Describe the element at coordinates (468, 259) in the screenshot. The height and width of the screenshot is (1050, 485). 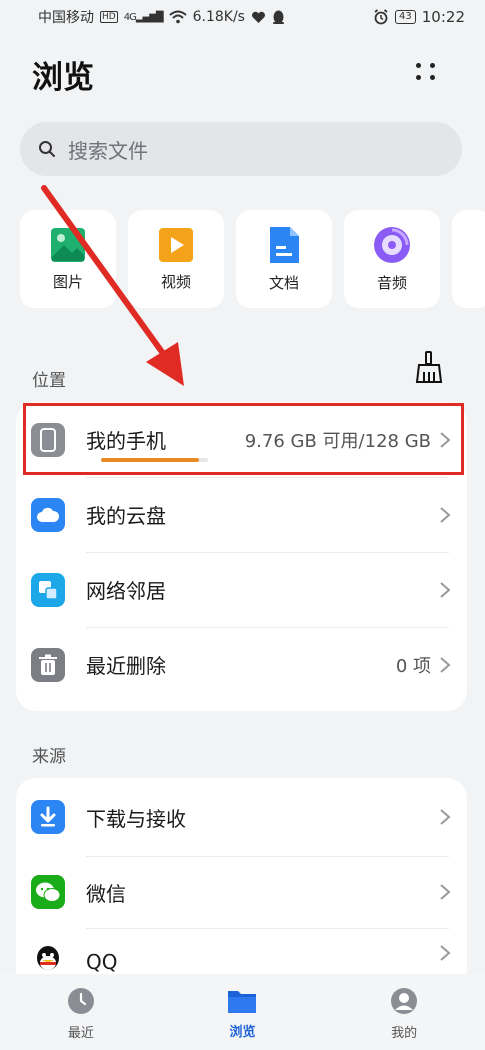
I see `category-more` at that location.